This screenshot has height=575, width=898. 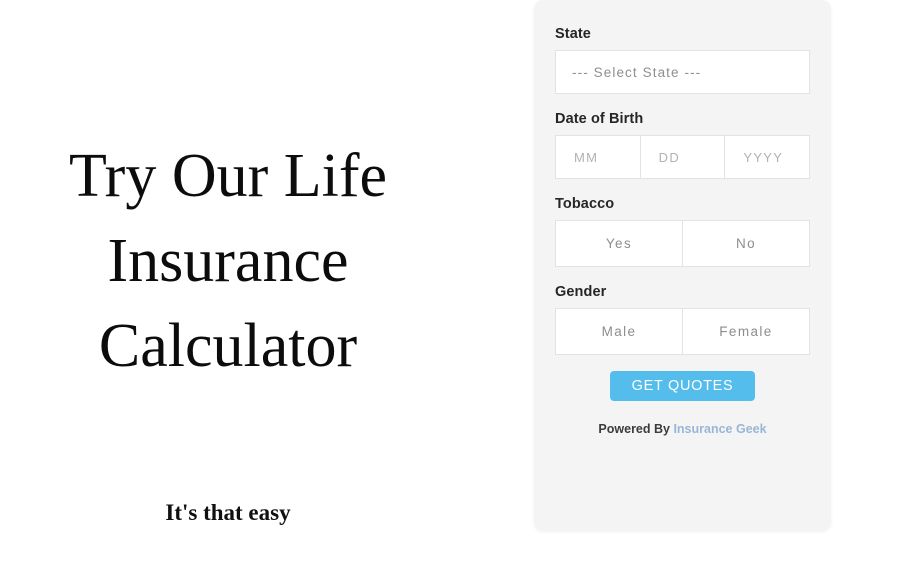 I want to click on insurance-geek-link: Insurance Geek, so click(x=719, y=429).